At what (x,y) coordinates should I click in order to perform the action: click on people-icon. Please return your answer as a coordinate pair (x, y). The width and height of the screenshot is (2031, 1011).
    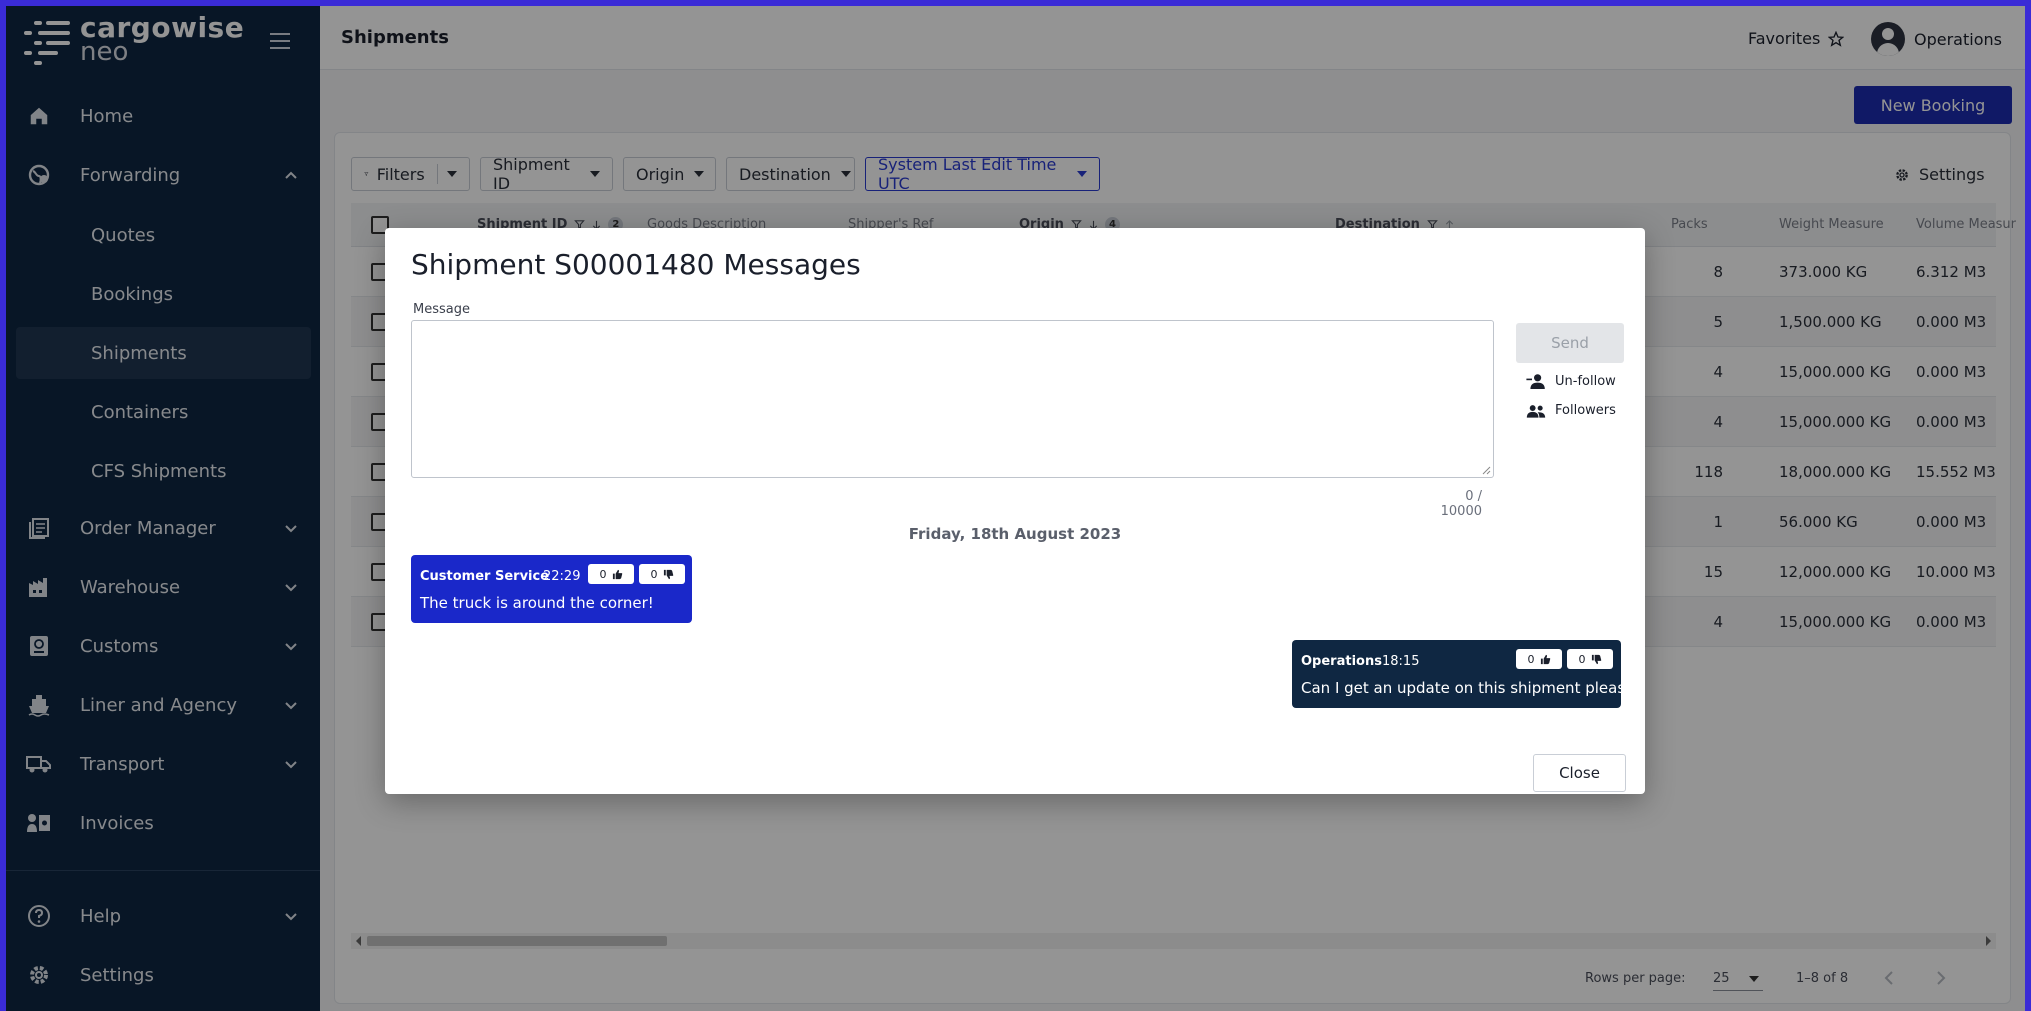
    Looking at the image, I should click on (1536, 411).